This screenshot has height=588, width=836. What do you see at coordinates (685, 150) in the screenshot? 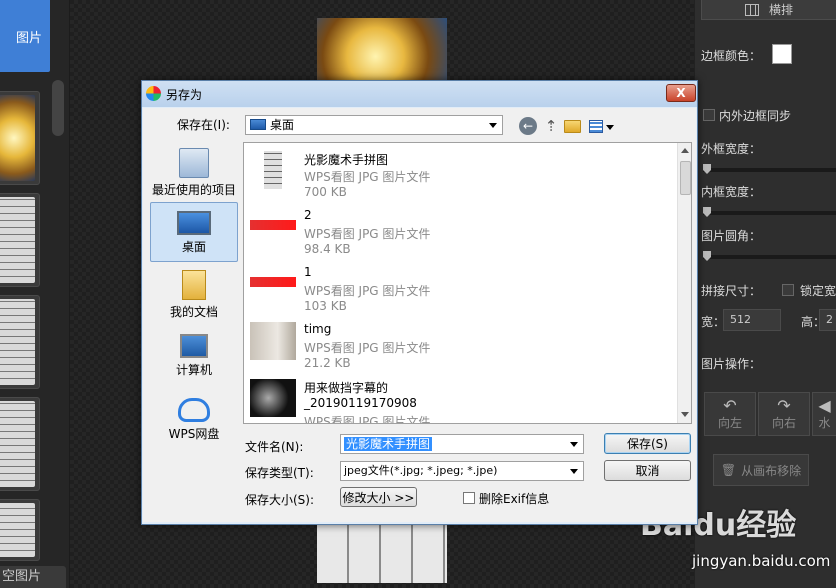
I see `scroll-up-icon` at bounding box center [685, 150].